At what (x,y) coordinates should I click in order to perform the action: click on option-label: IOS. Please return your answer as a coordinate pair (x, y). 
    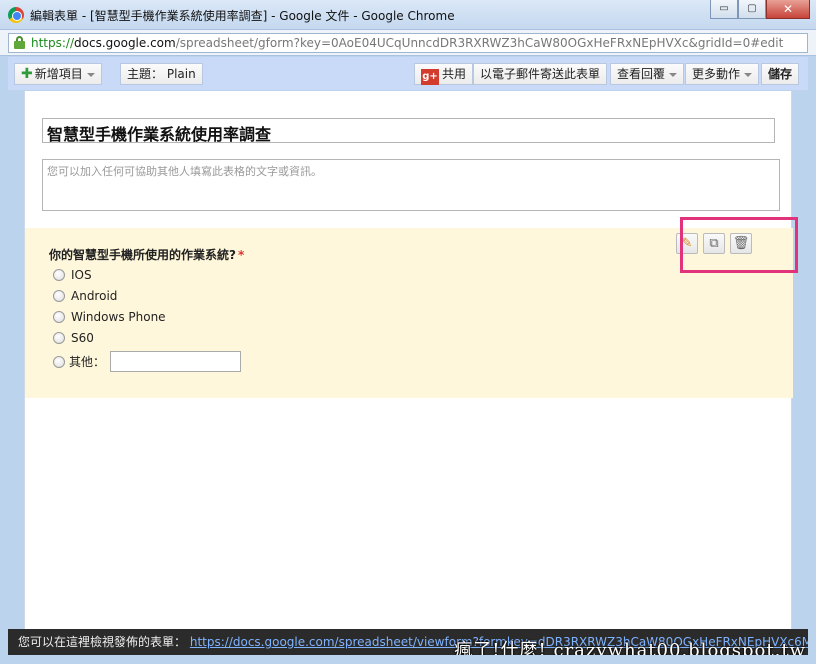
    Looking at the image, I should click on (81, 275).